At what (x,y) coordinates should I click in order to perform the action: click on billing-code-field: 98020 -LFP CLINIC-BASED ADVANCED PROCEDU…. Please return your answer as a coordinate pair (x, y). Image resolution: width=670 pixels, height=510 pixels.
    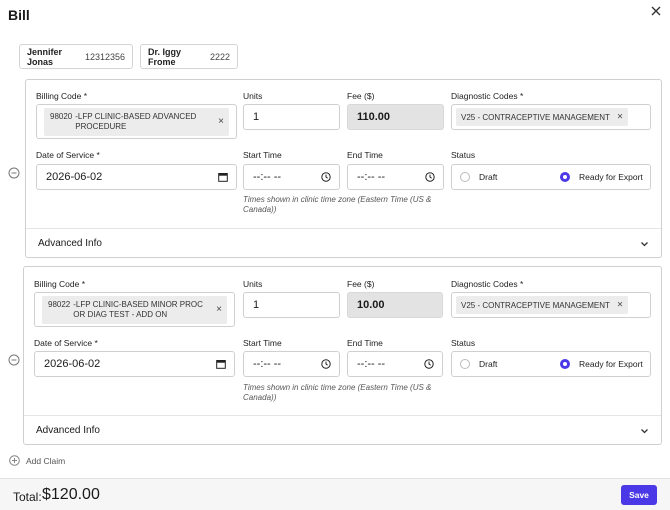
    Looking at the image, I should click on (136, 121).